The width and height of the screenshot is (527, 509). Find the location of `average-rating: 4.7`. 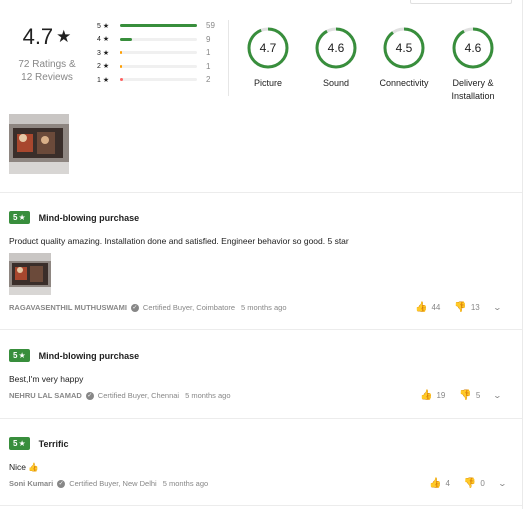

average-rating: 4.7 is located at coordinates (38, 36).